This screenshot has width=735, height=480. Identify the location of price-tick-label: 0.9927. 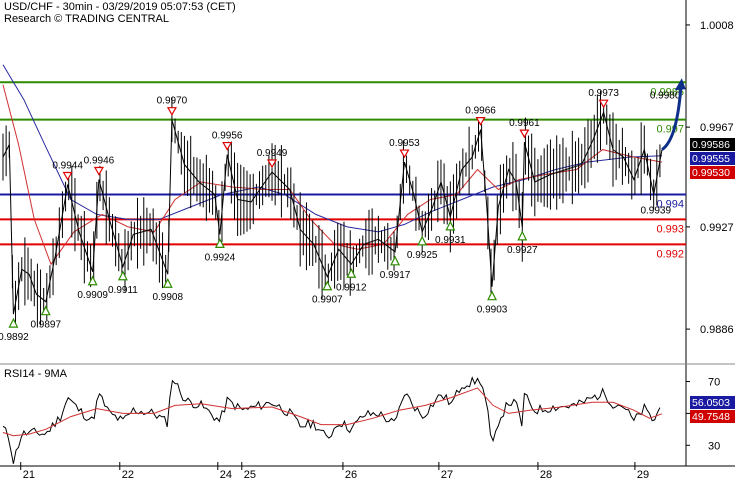
(717, 228).